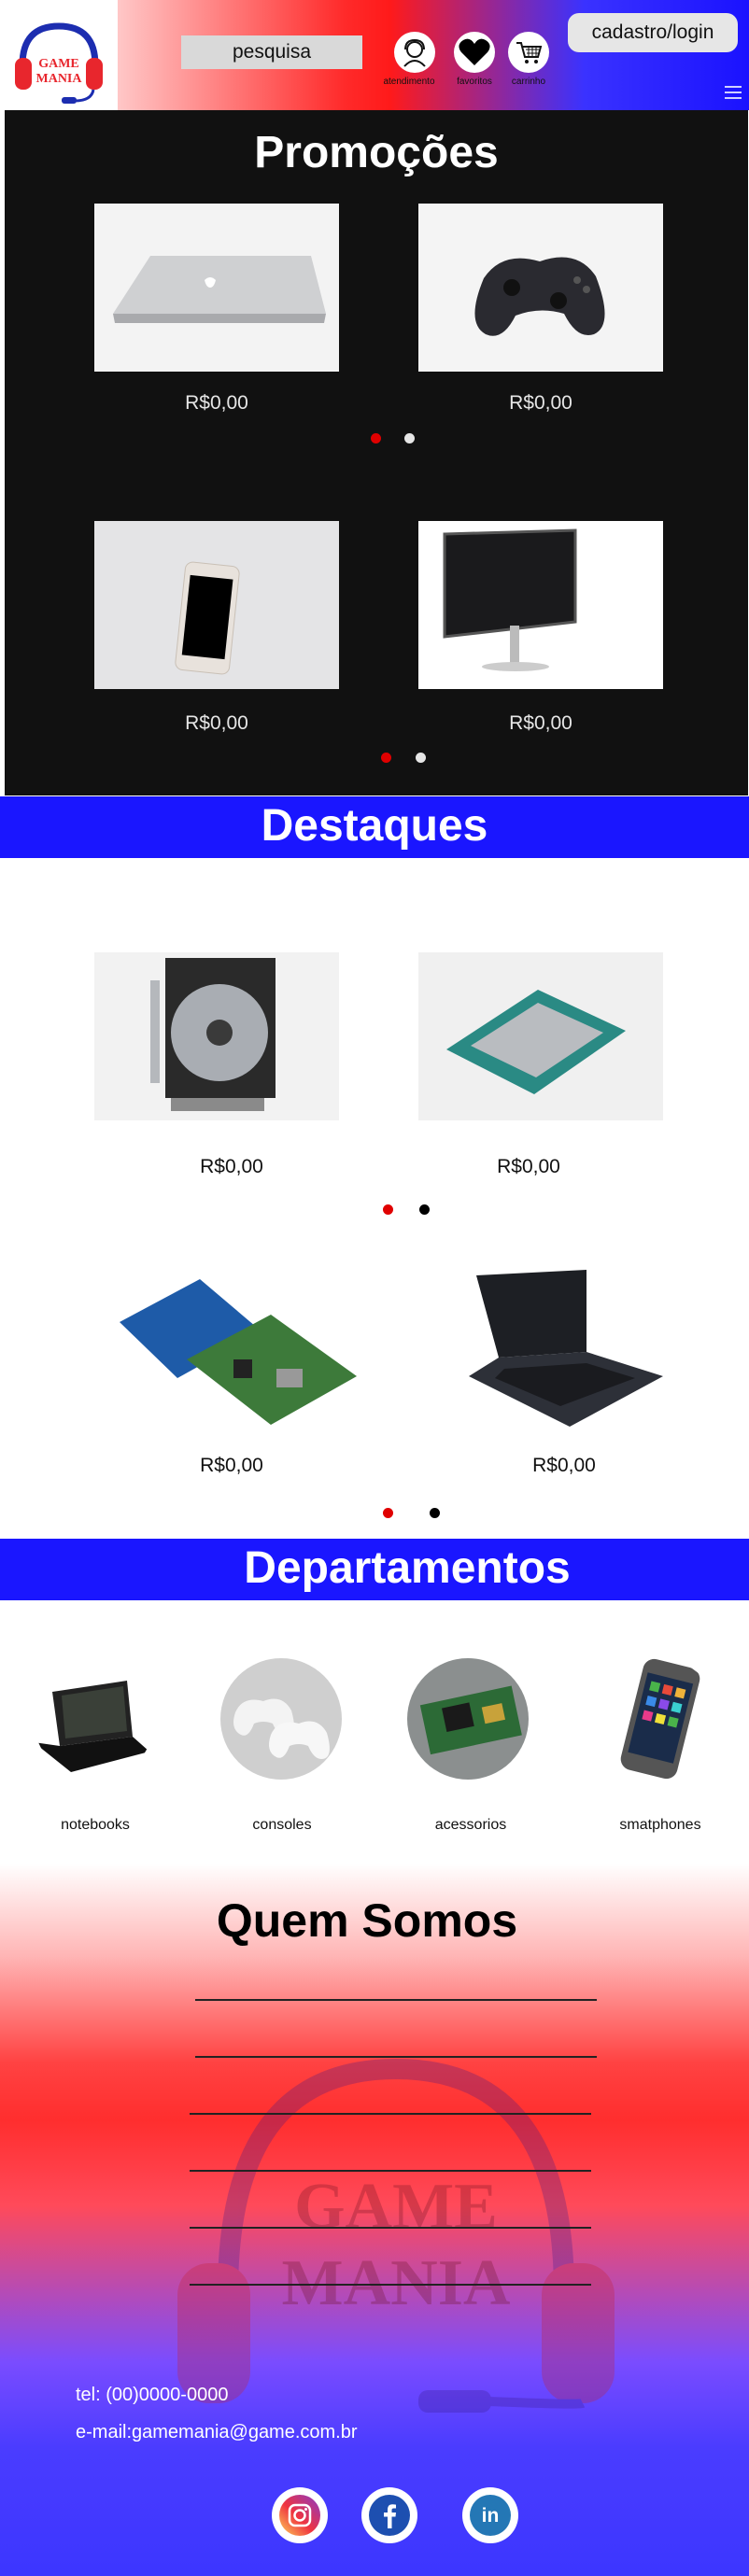 This screenshot has height=2576, width=749. What do you see at coordinates (95, 1825) in the screenshot?
I see `department-label-notebooks: notebooks` at bounding box center [95, 1825].